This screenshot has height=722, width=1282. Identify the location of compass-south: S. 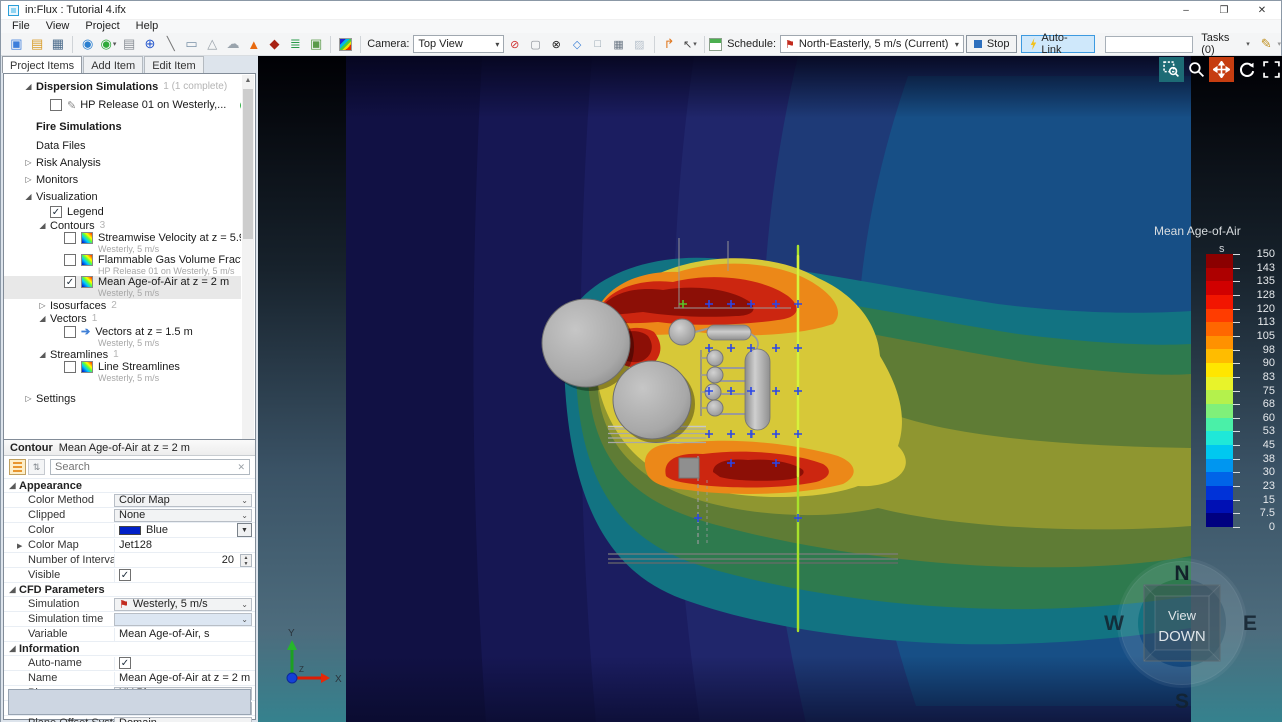
(1182, 701).